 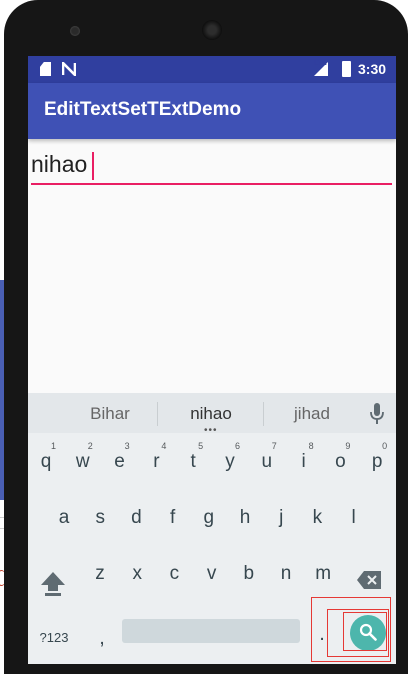 I want to click on key-b: b, so click(x=249, y=574).